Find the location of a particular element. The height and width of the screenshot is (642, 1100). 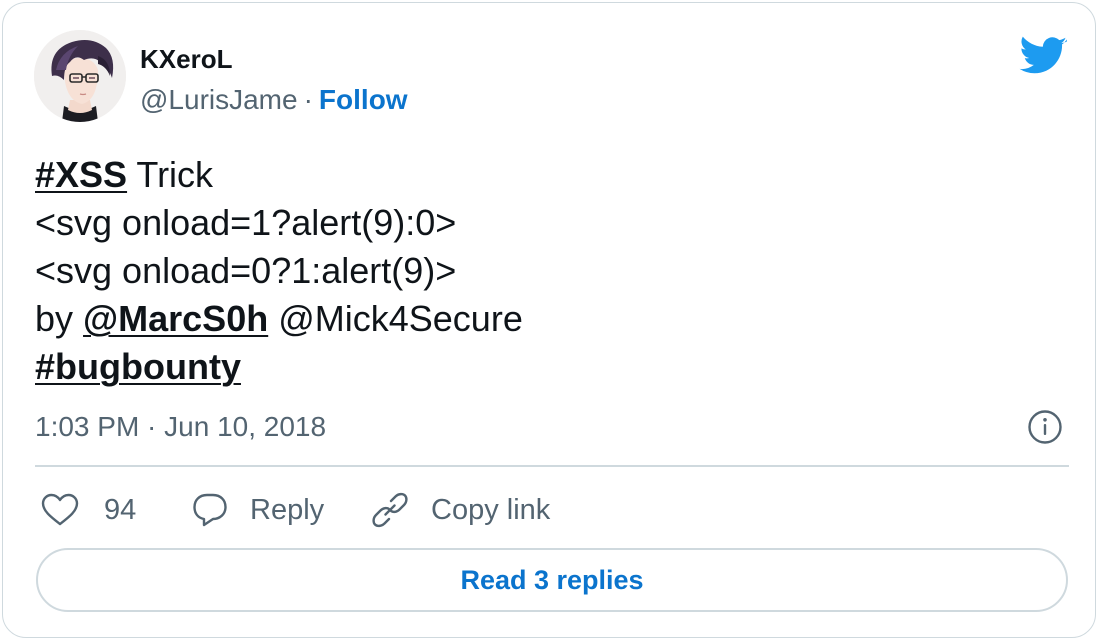

copy-link-label: Copy link is located at coordinates (491, 509).